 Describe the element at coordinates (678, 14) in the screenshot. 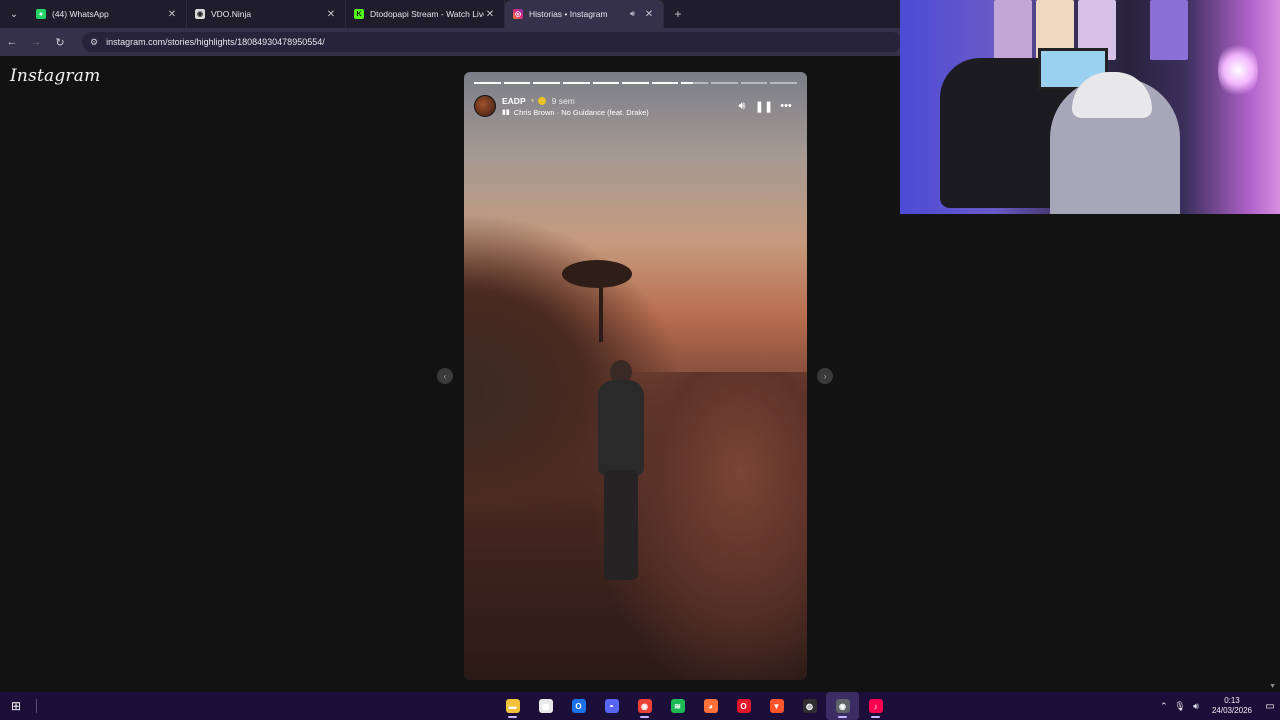

I see `new-tab-plus-icon: +` at that location.